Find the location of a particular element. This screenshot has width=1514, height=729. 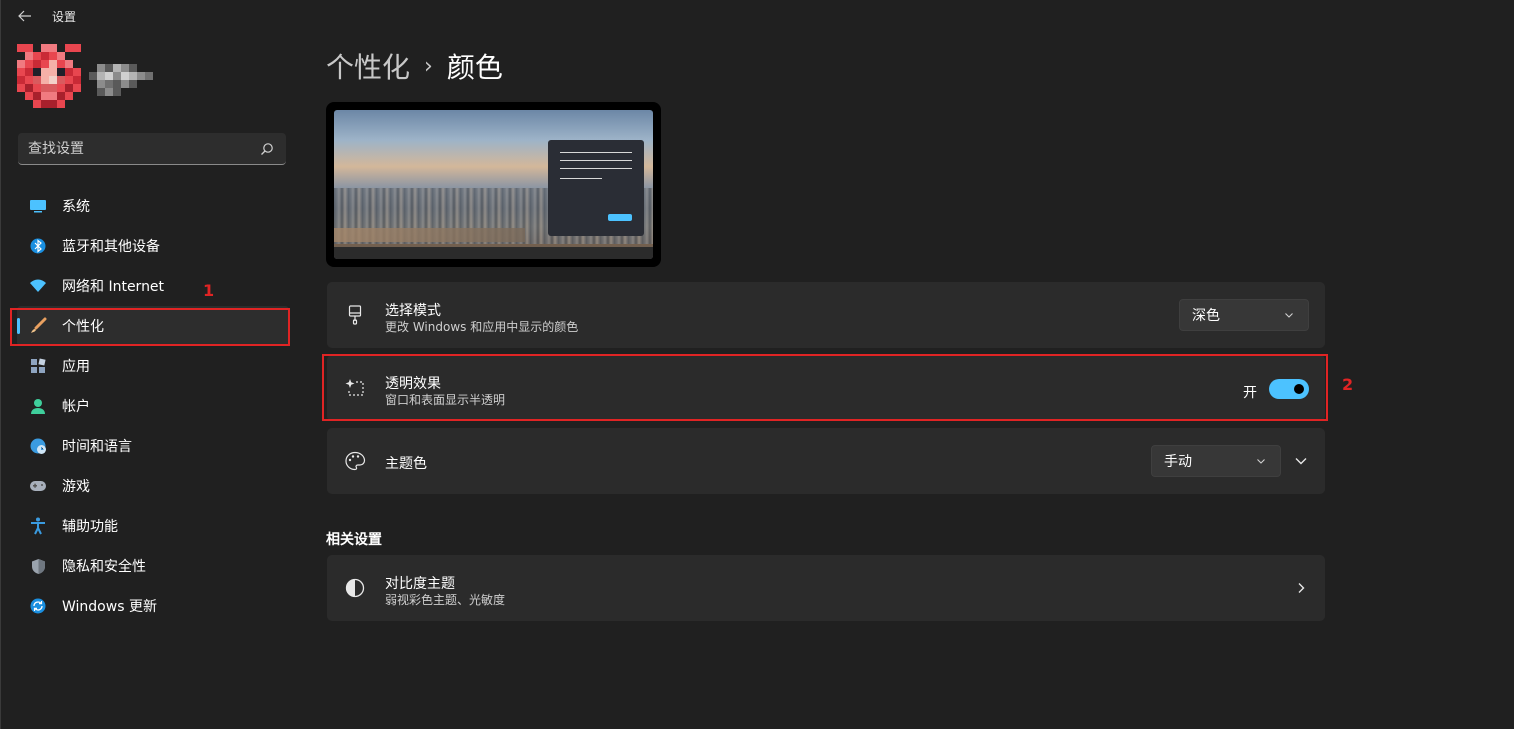

page-title: 颜色 is located at coordinates (474, 67).